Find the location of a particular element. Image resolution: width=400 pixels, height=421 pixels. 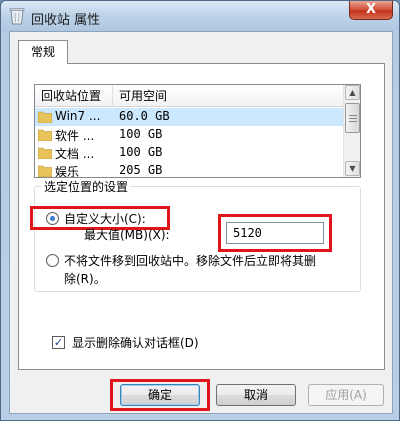

list-item-space: 60.0 GB is located at coordinates (144, 116).